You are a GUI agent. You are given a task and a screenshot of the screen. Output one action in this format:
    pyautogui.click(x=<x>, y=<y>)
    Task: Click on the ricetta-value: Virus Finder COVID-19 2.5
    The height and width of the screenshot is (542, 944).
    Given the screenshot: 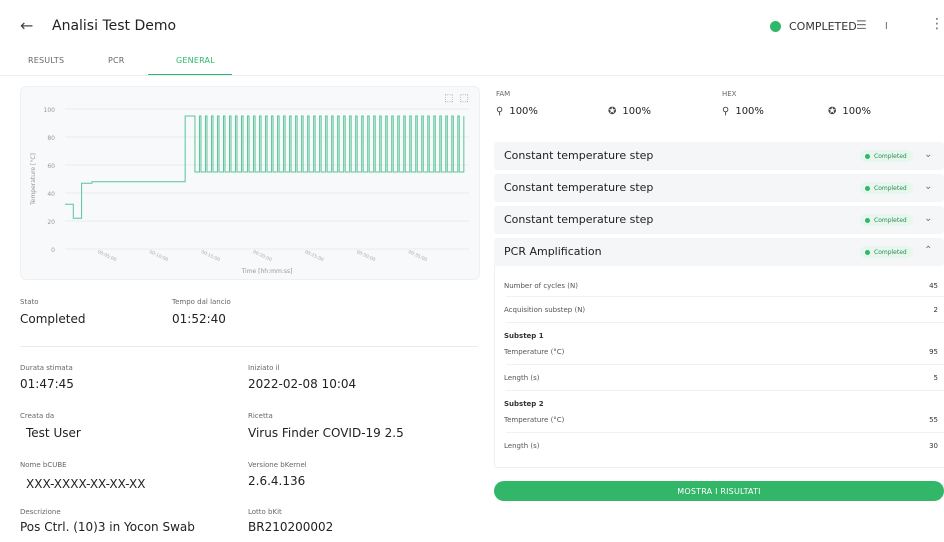 What is the action you would take?
    pyautogui.click(x=326, y=433)
    